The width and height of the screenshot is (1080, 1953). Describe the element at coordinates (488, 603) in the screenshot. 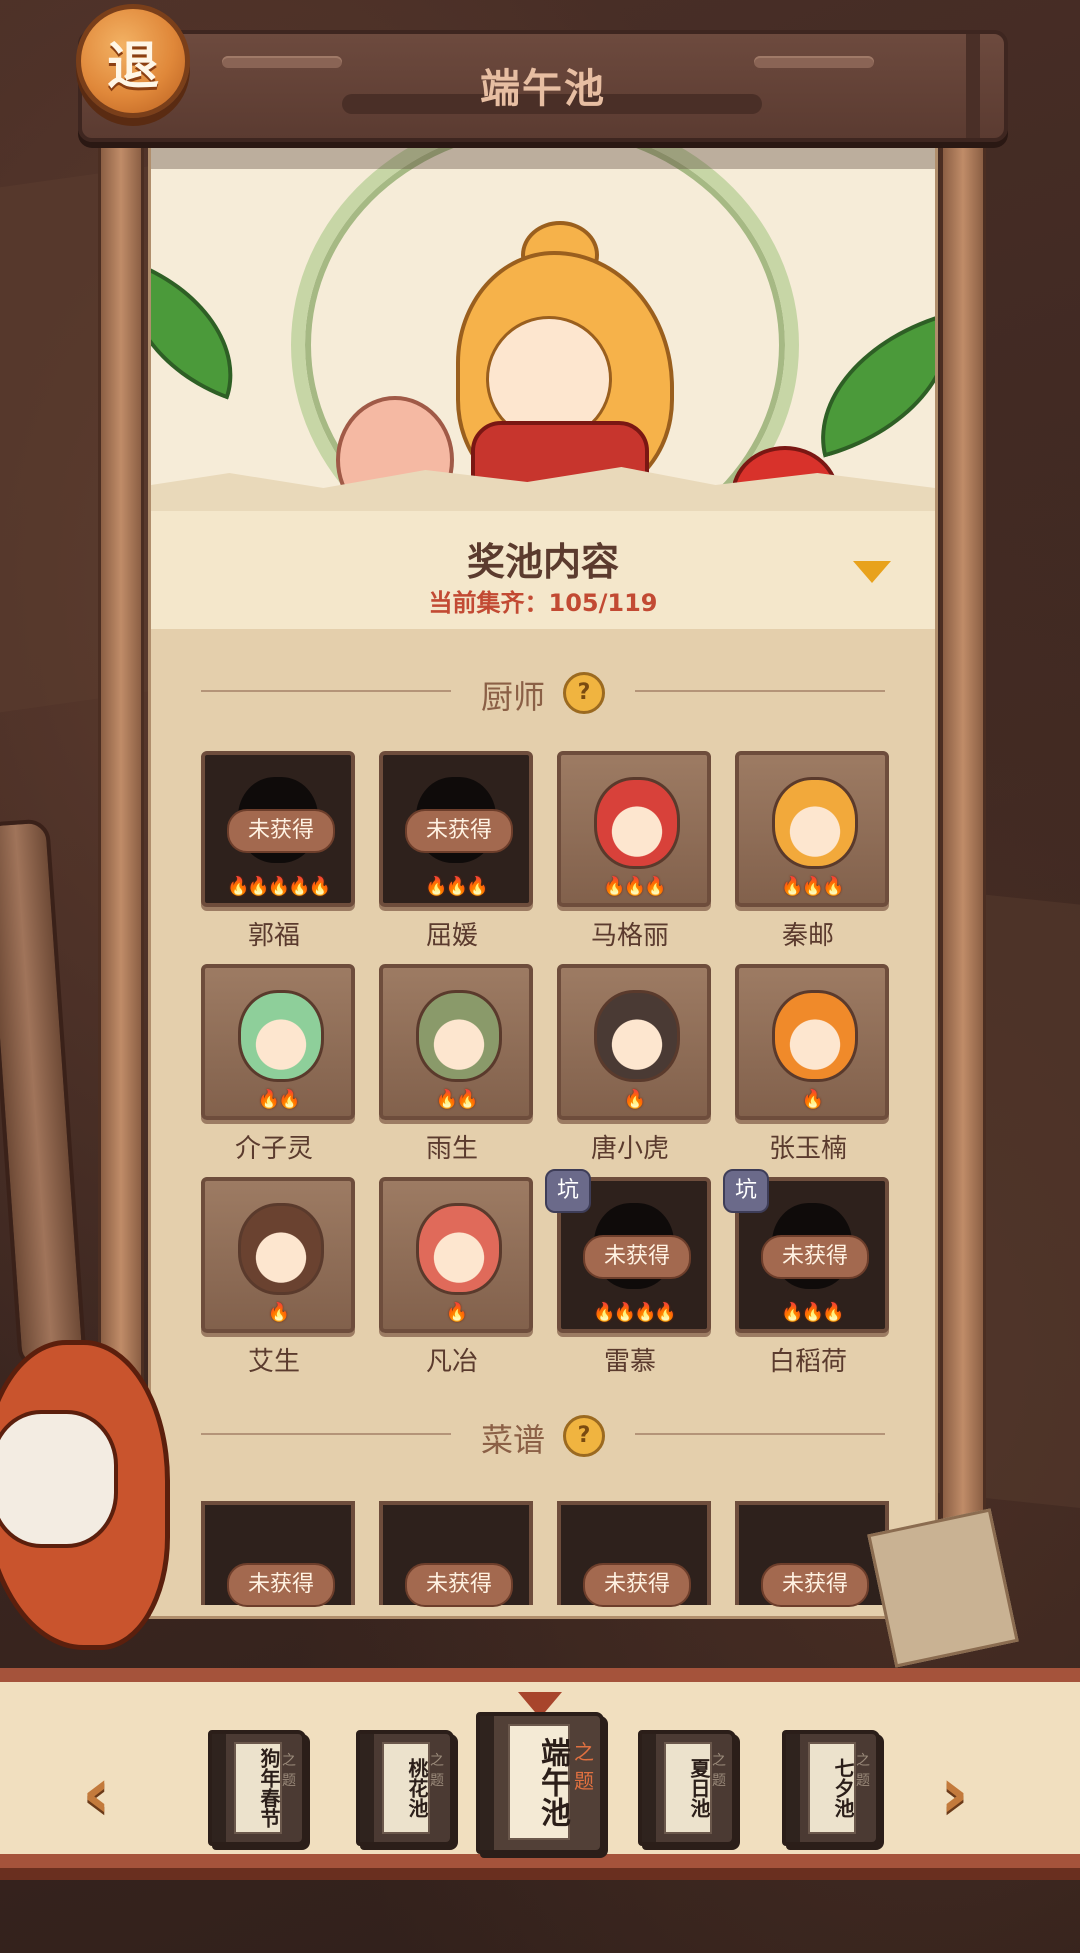

I see `progress-label: 当前集齐：` at that location.